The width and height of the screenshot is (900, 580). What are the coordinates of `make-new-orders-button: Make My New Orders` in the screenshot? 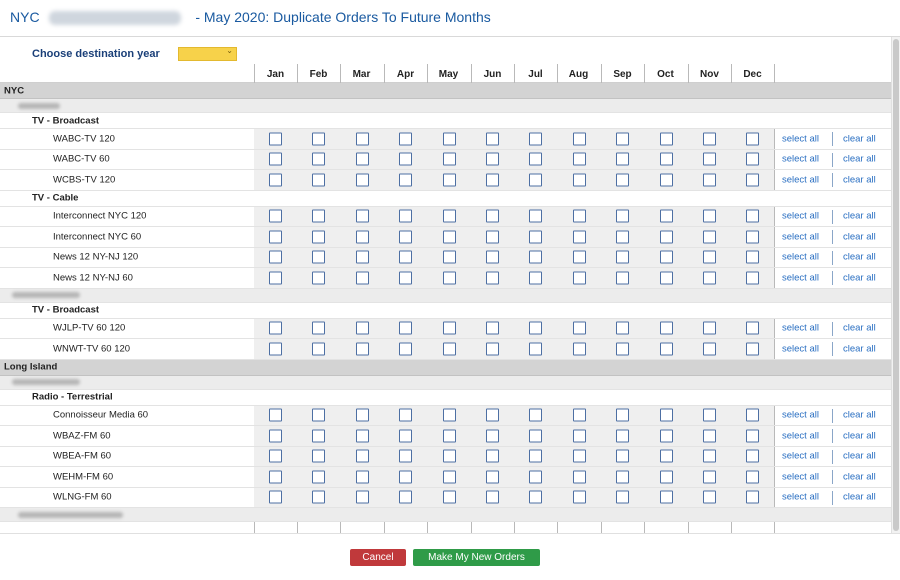 It's located at (476, 557).